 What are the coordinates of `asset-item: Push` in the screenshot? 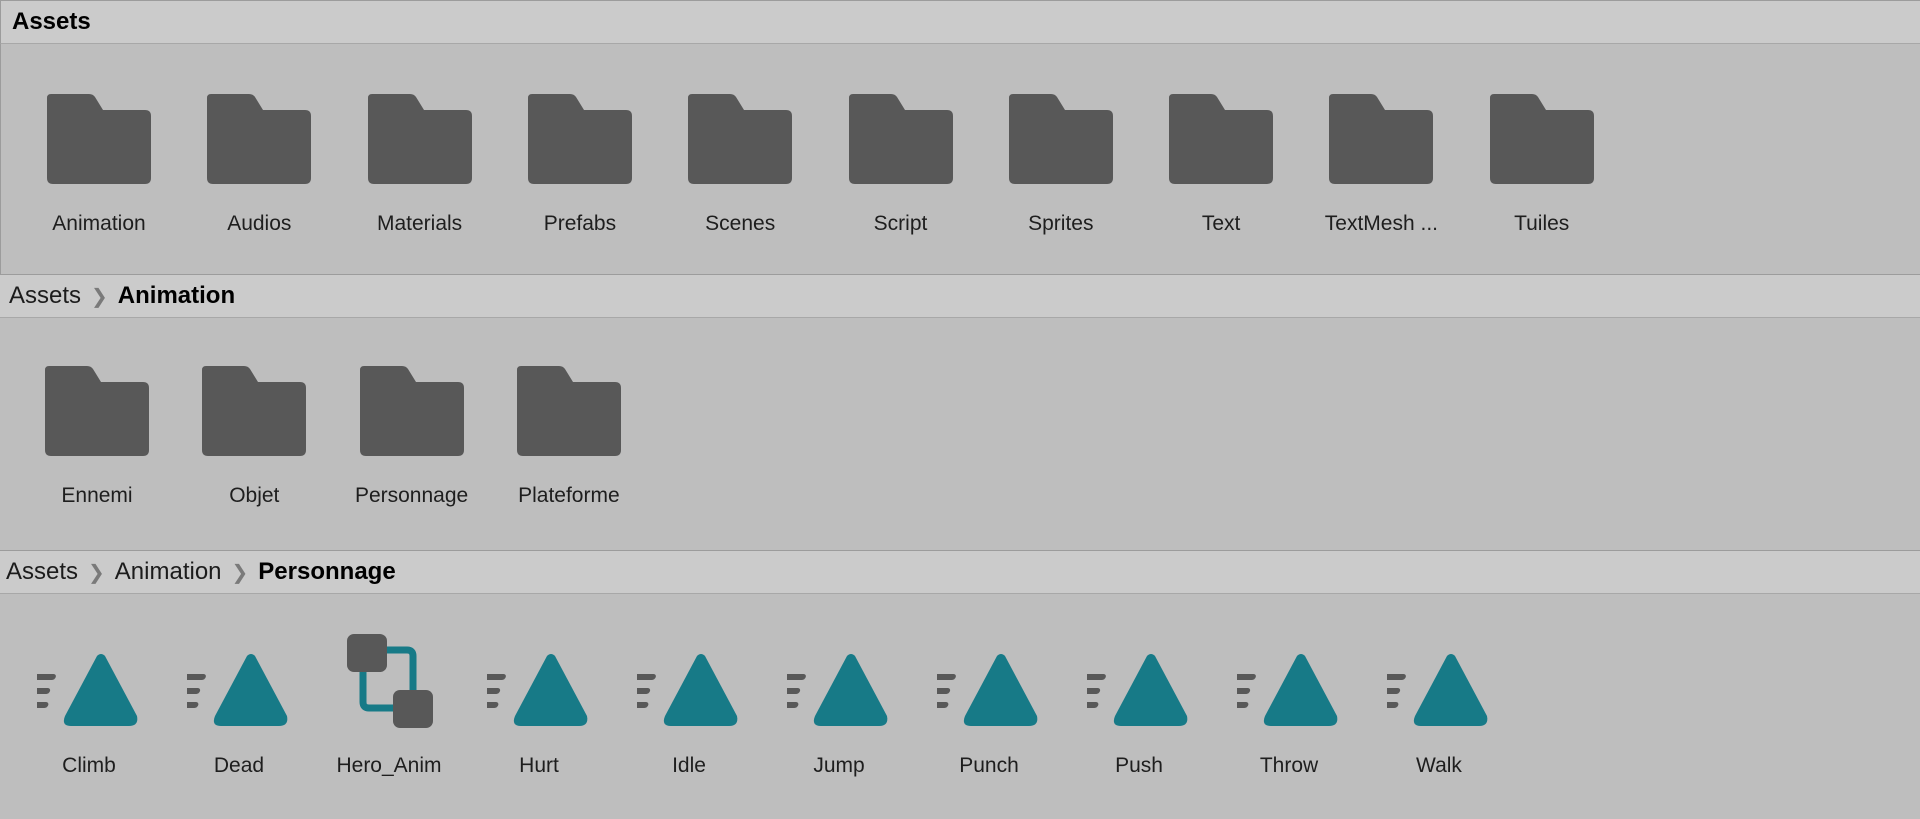 It's located at (1139, 704).